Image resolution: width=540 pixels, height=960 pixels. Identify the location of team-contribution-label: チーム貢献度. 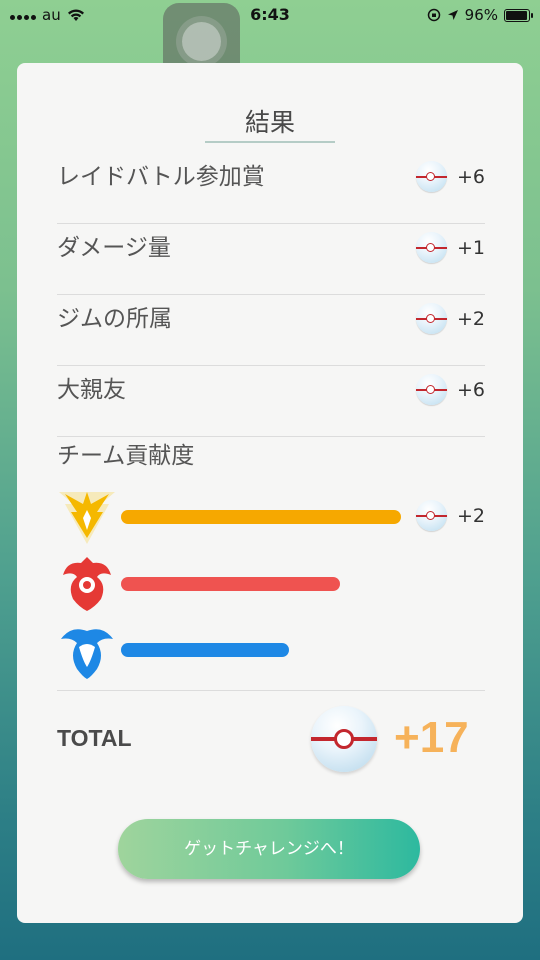
(126, 456).